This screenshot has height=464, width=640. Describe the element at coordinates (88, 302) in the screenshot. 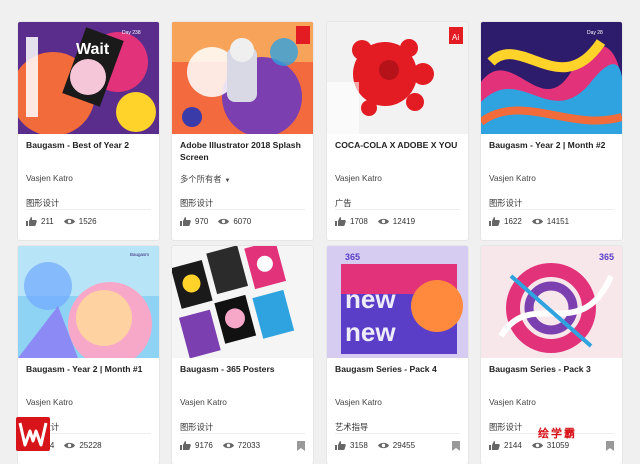

I see `project-thumbnail: Baugasm` at that location.